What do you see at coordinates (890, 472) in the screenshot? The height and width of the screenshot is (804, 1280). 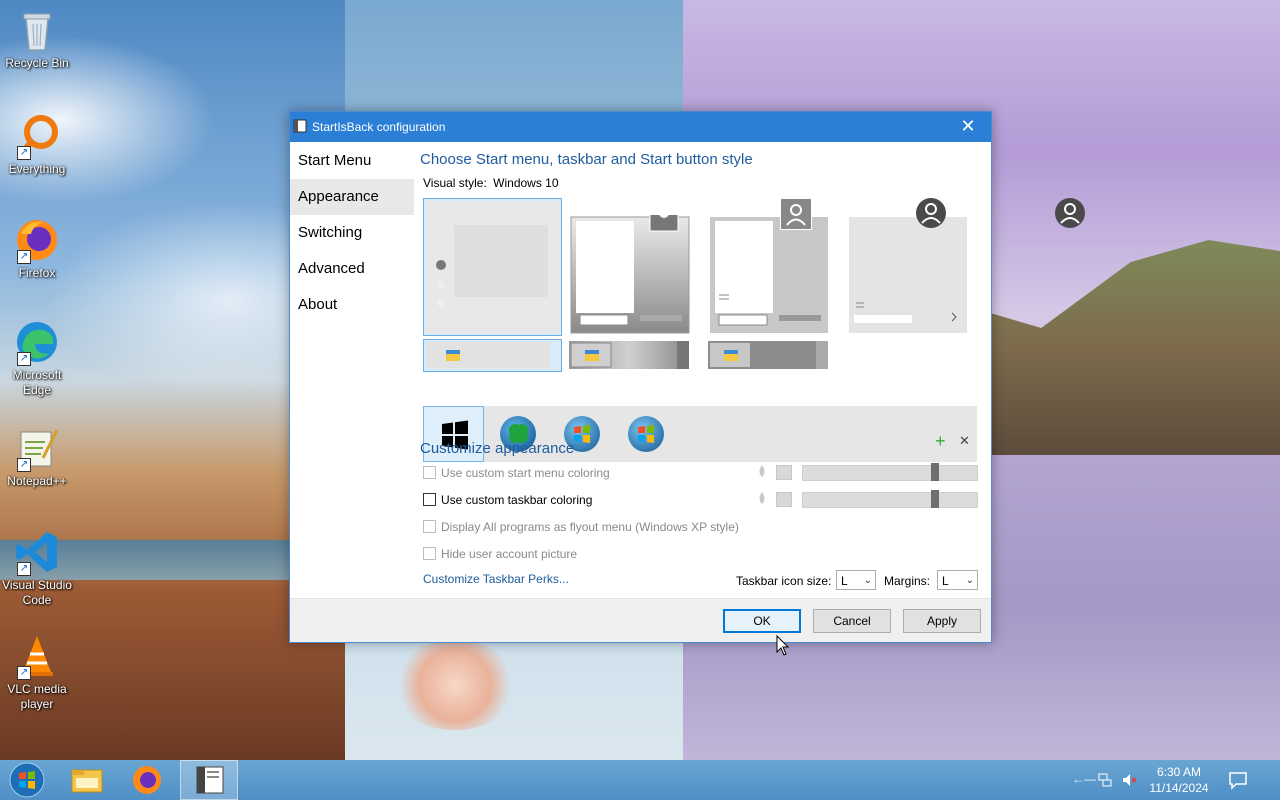 I see `start-menu-opacity-slider` at bounding box center [890, 472].